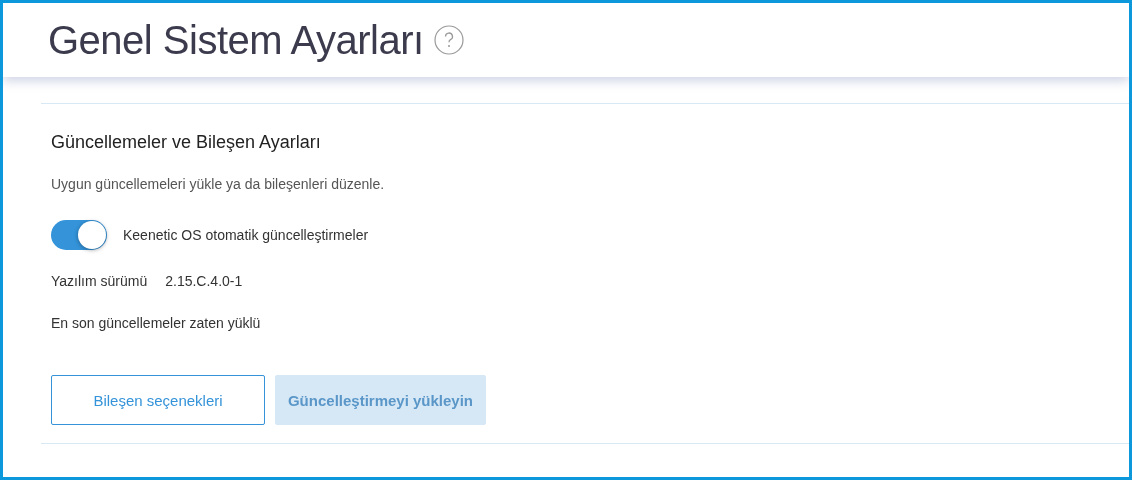 This screenshot has height=480, width=1132. I want to click on options-button: Bileşen seçenekleri, so click(158, 400).